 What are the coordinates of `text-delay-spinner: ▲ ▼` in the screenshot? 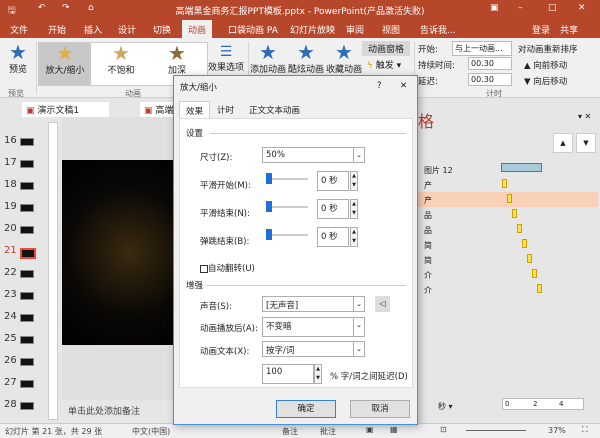 It's located at (318, 374).